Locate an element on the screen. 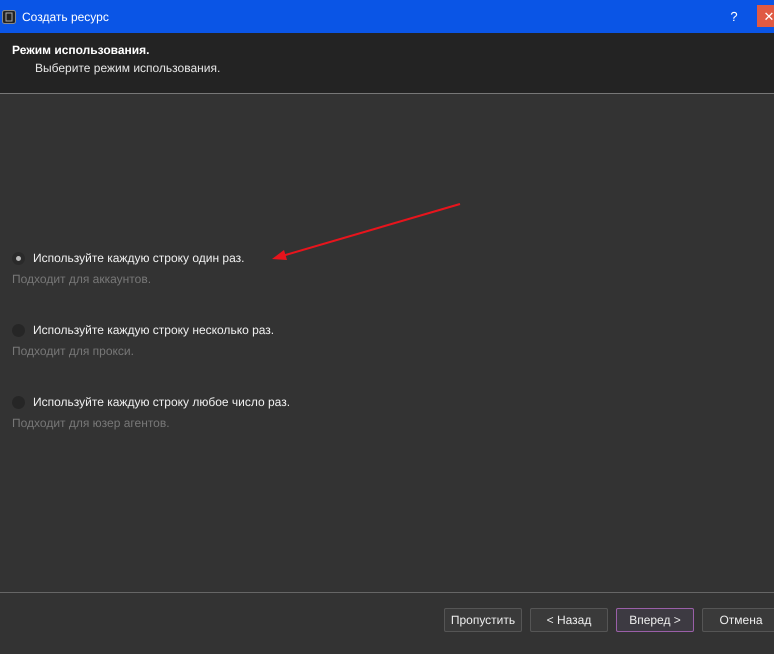 The image size is (774, 654). help-button: ? is located at coordinates (734, 16).